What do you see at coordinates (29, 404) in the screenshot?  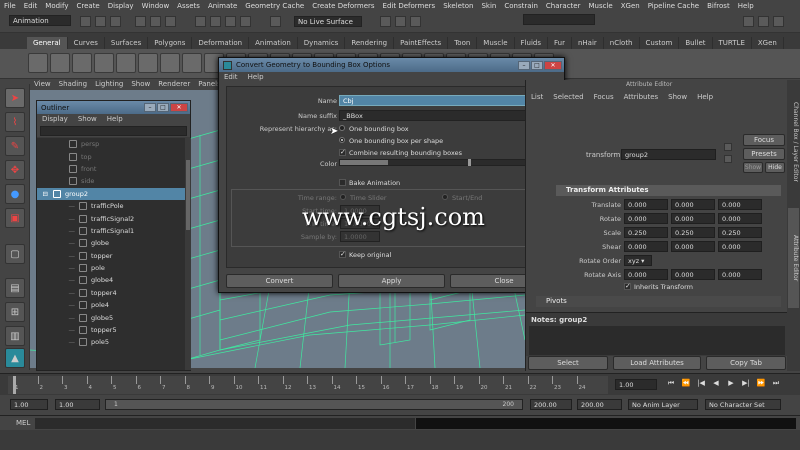 I see `start-frame-field: 1.00` at bounding box center [29, 404].